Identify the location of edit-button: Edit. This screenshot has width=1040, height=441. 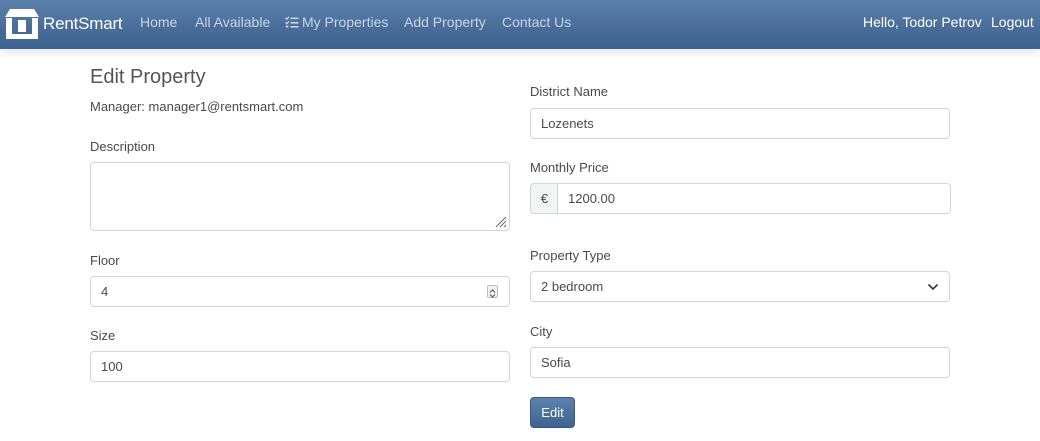
(552, 412).